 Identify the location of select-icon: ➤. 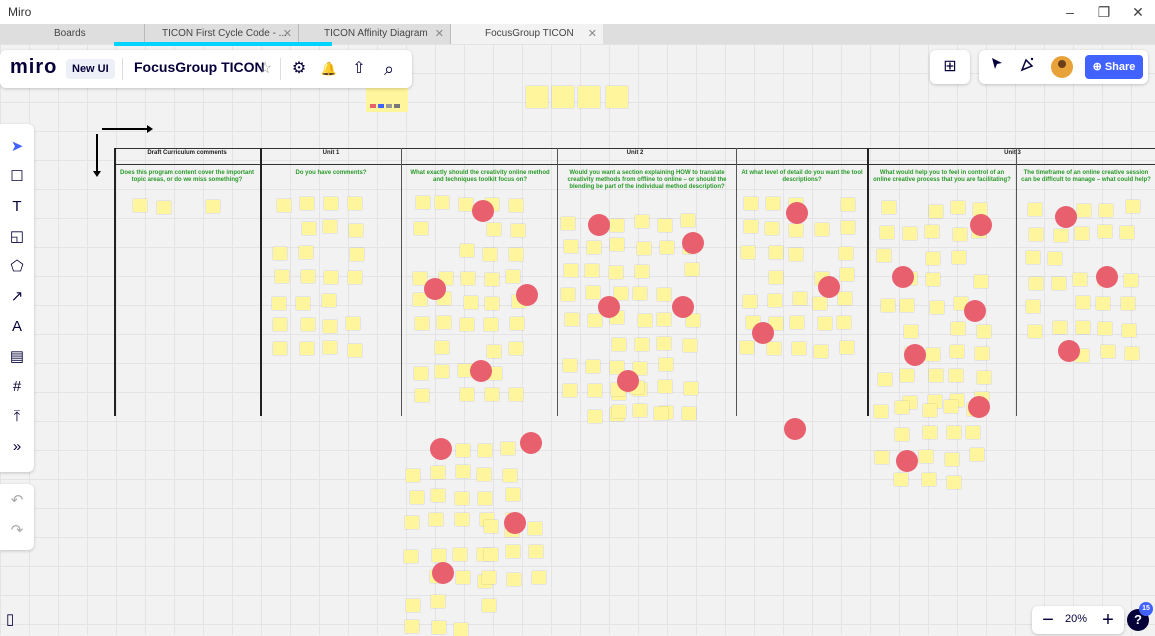
(17, 147).